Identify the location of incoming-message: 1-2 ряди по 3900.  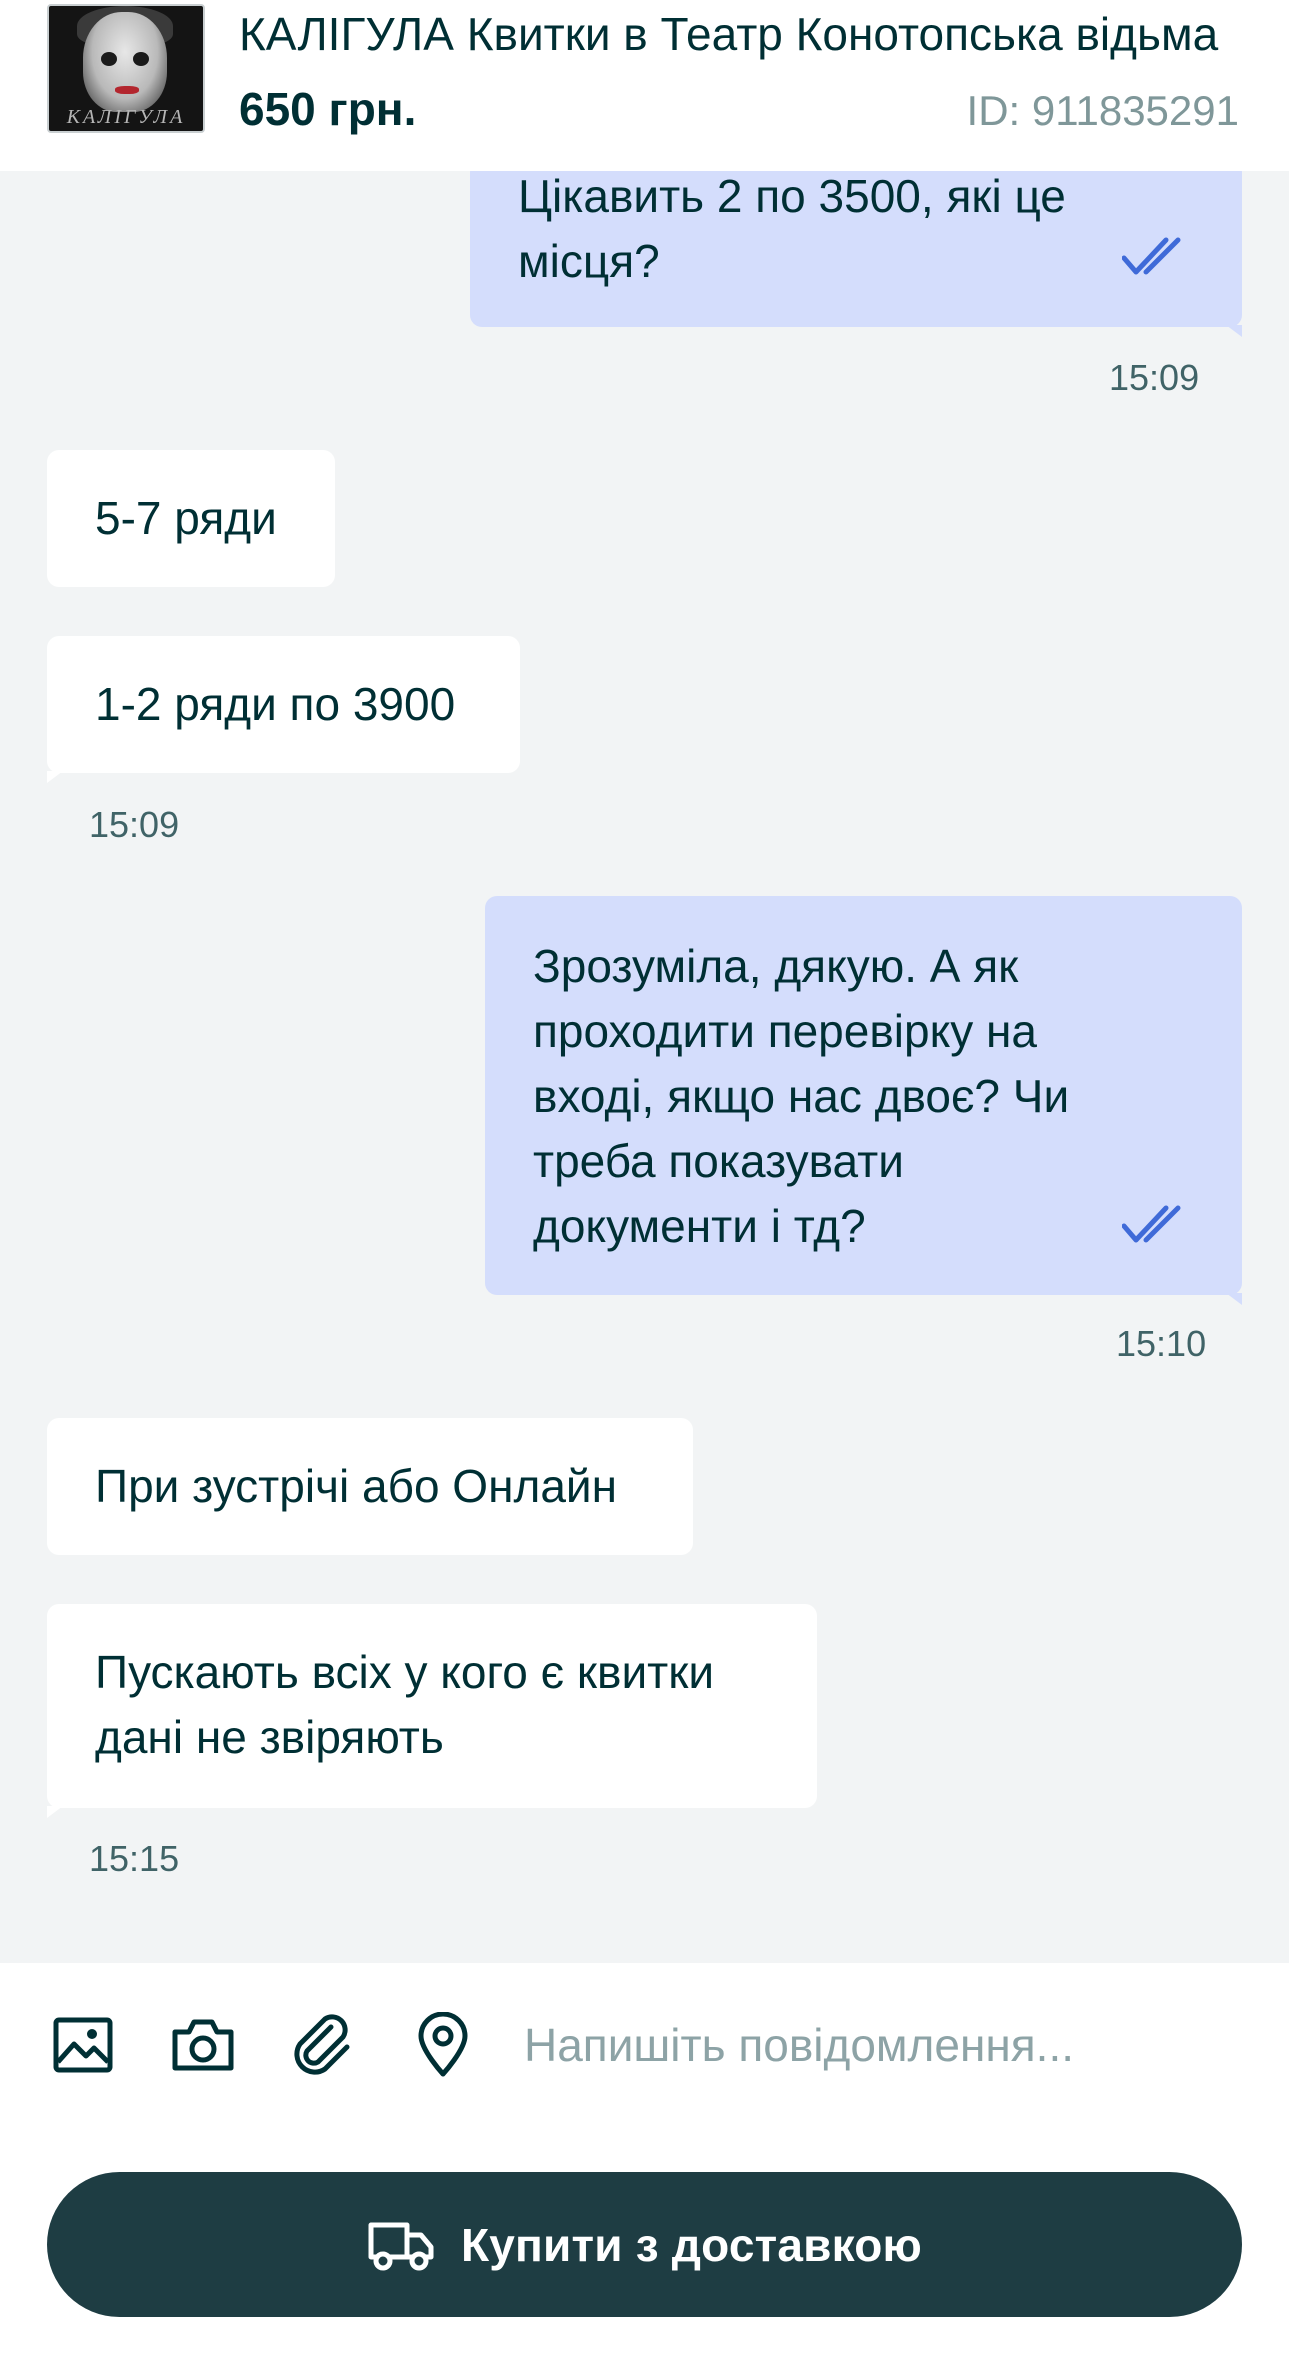
(283, 709).